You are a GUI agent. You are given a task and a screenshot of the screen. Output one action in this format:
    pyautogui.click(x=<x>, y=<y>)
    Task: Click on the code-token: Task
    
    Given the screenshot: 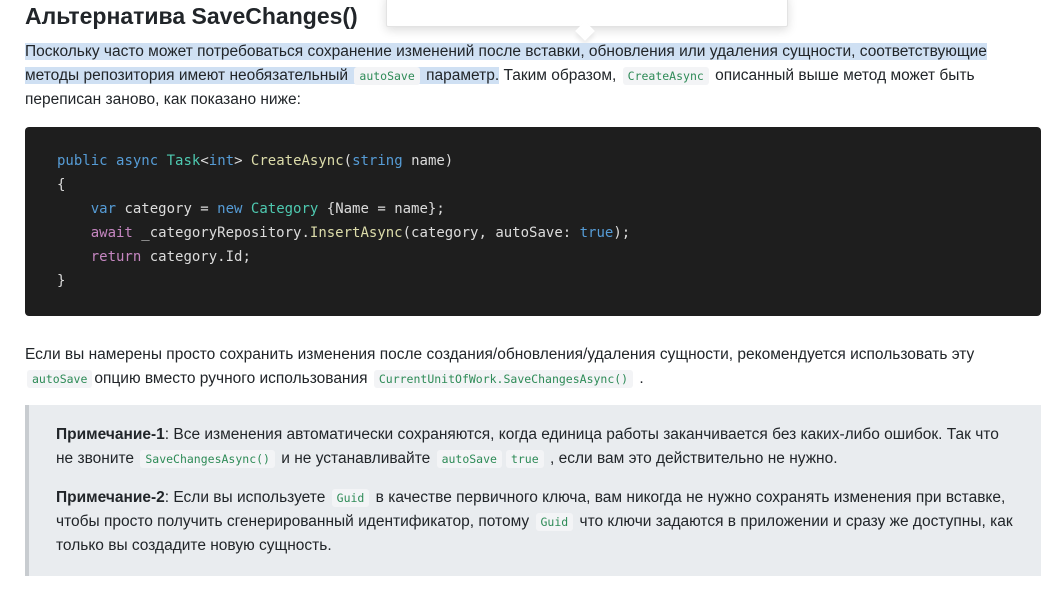 What is the action you would take?
    pyautogui.click(x=183, y=161)
    